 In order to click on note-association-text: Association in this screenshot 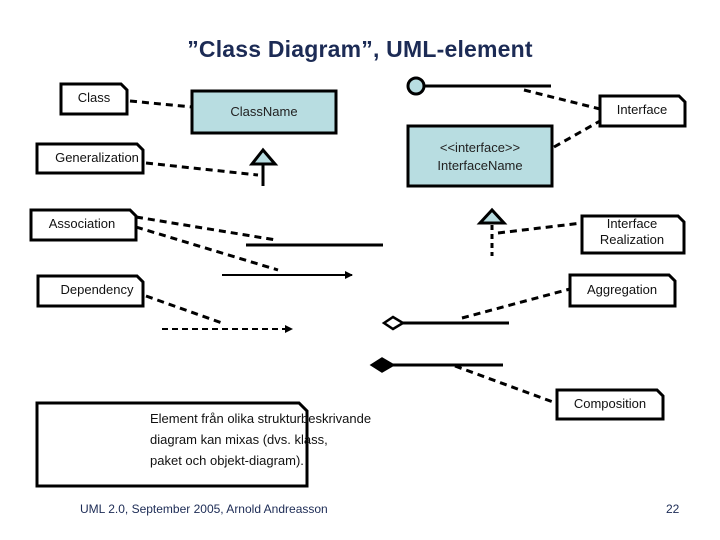, I will do `click(82, 223)`.